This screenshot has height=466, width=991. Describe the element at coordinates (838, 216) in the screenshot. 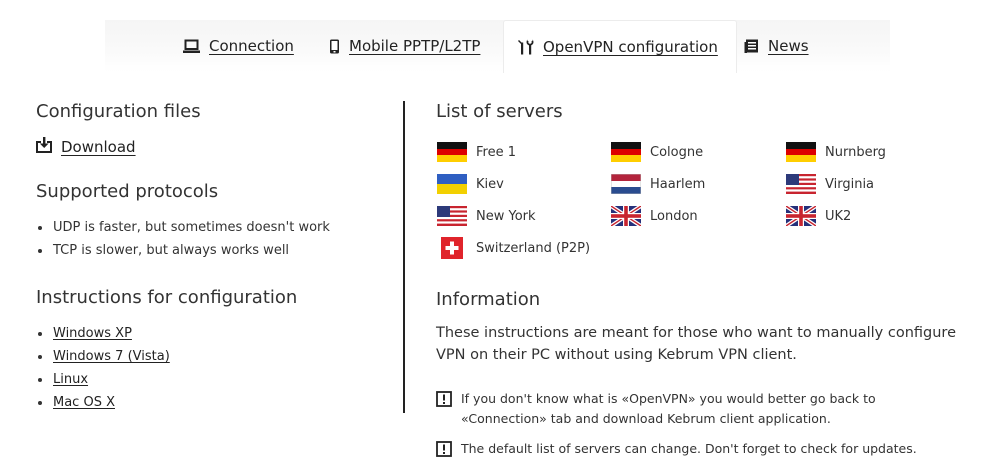

I see `server-name: UK2` at that location.